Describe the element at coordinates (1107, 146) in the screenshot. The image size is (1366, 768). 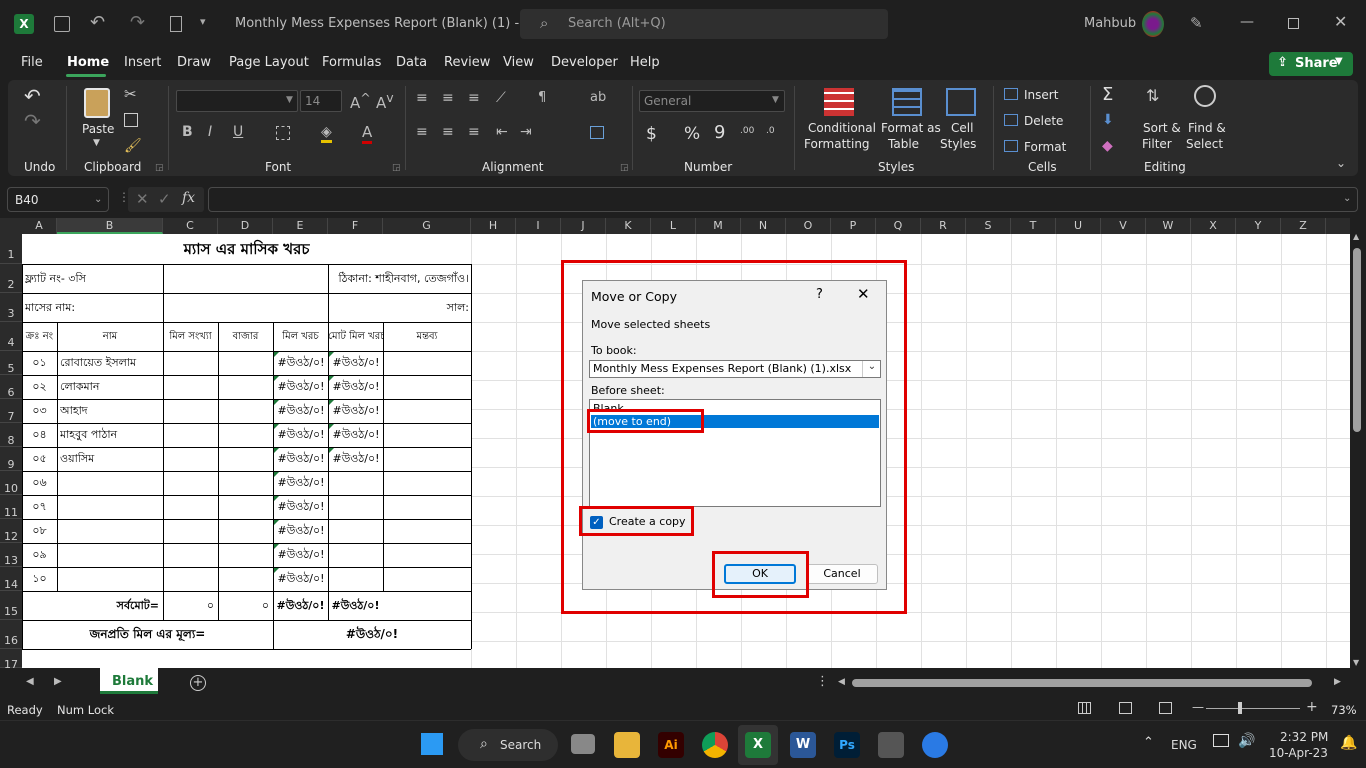
I see `clear-icon: ◆` at that location.